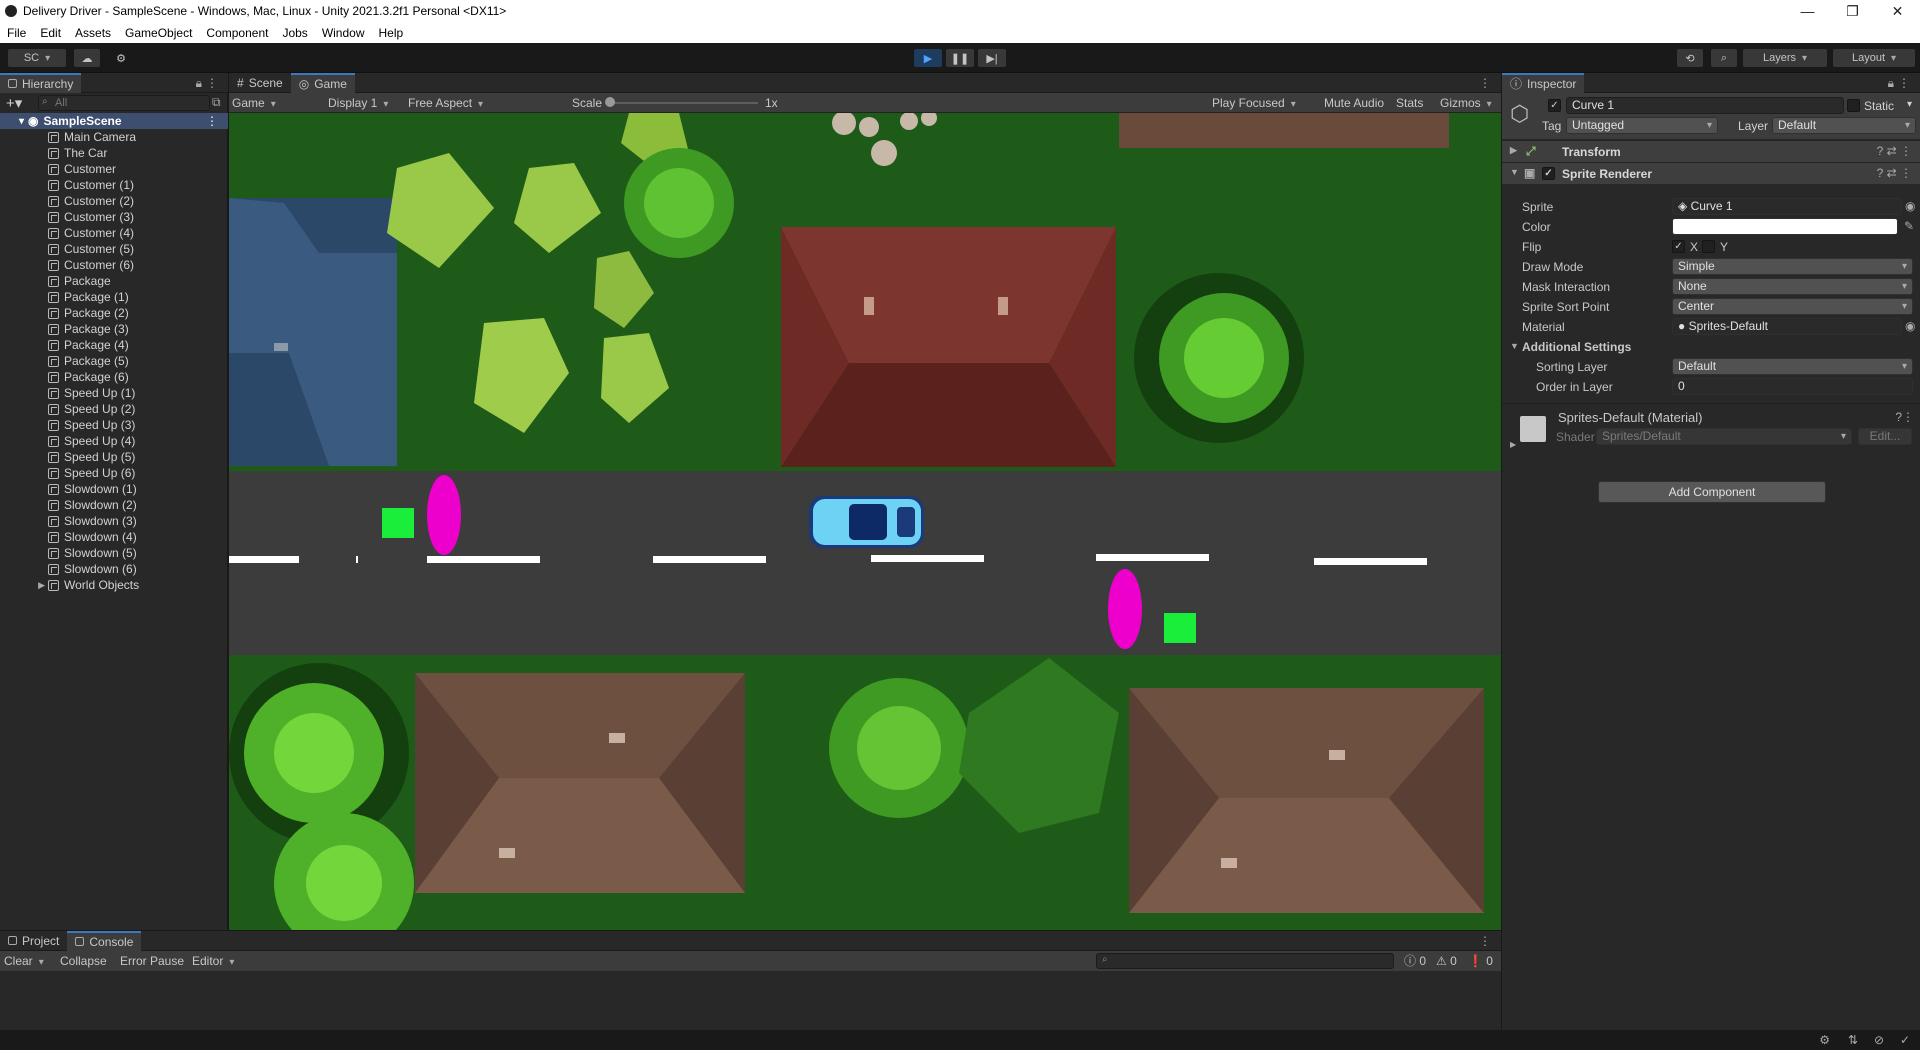  I want to click on expand-arrow-icon: ▾, so click(14, 121).